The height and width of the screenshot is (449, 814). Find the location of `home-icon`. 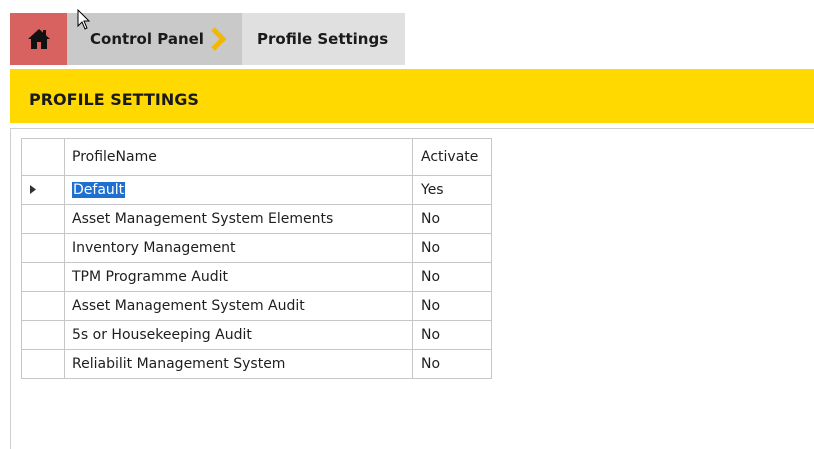

home-icon is located at coordinates (38, 39).